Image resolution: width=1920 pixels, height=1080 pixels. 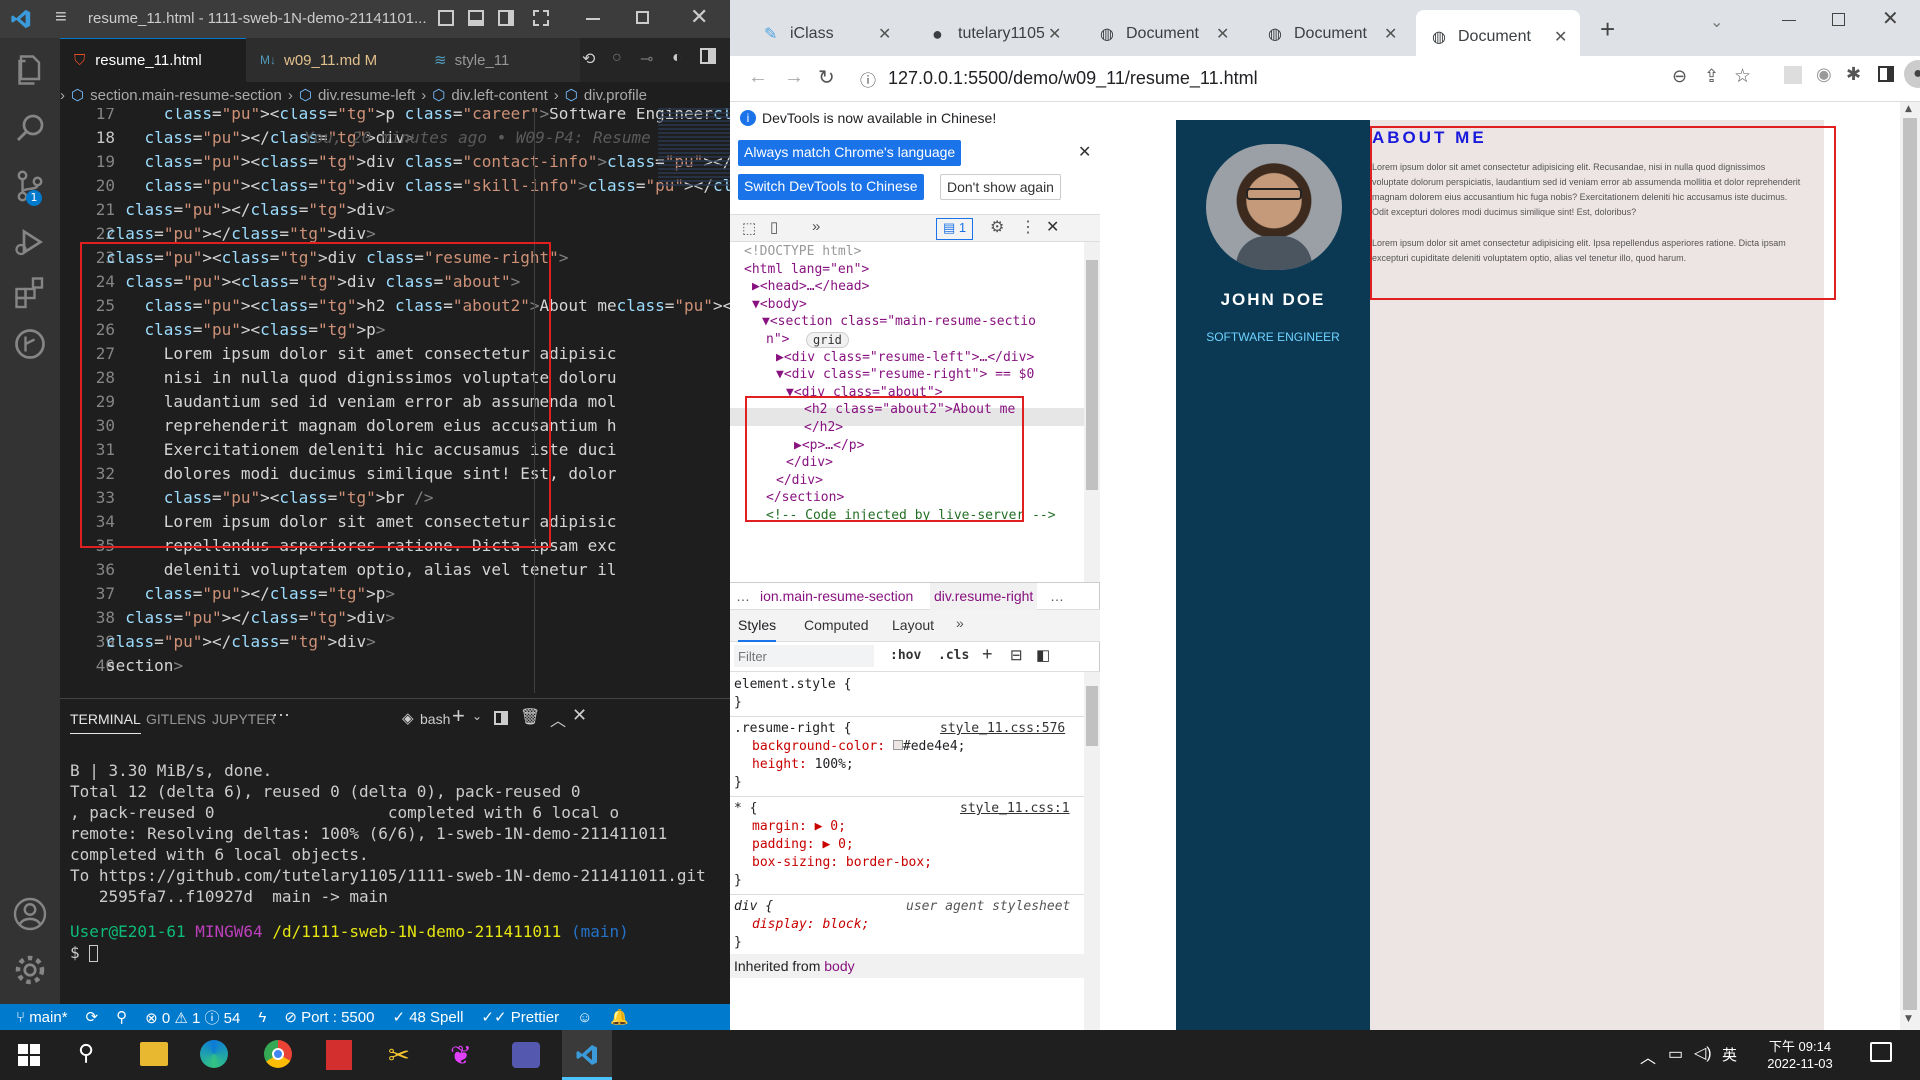 What do you see at coordinates (29, 1055) in the screenshot?
I see `windows-start-icon` at bounding box center [29, 1055].